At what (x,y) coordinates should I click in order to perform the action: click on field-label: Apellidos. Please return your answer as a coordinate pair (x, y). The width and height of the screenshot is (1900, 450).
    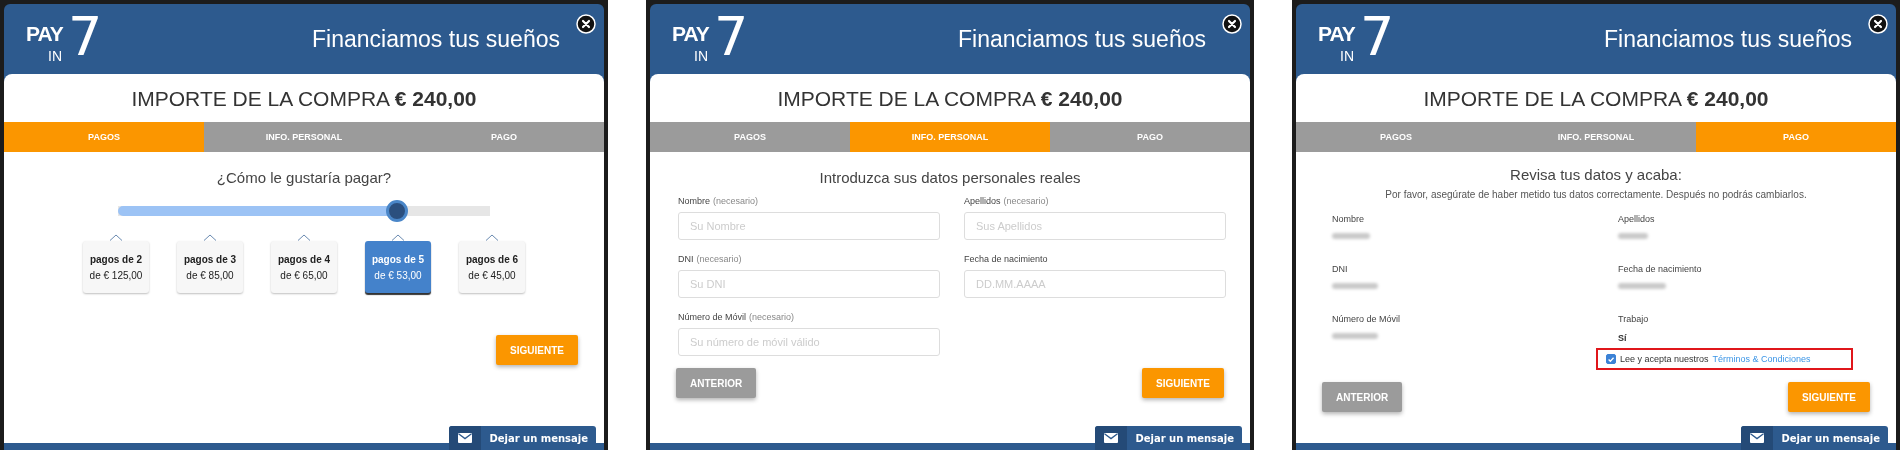
    Looking at the image, I should click on (1637, 219).